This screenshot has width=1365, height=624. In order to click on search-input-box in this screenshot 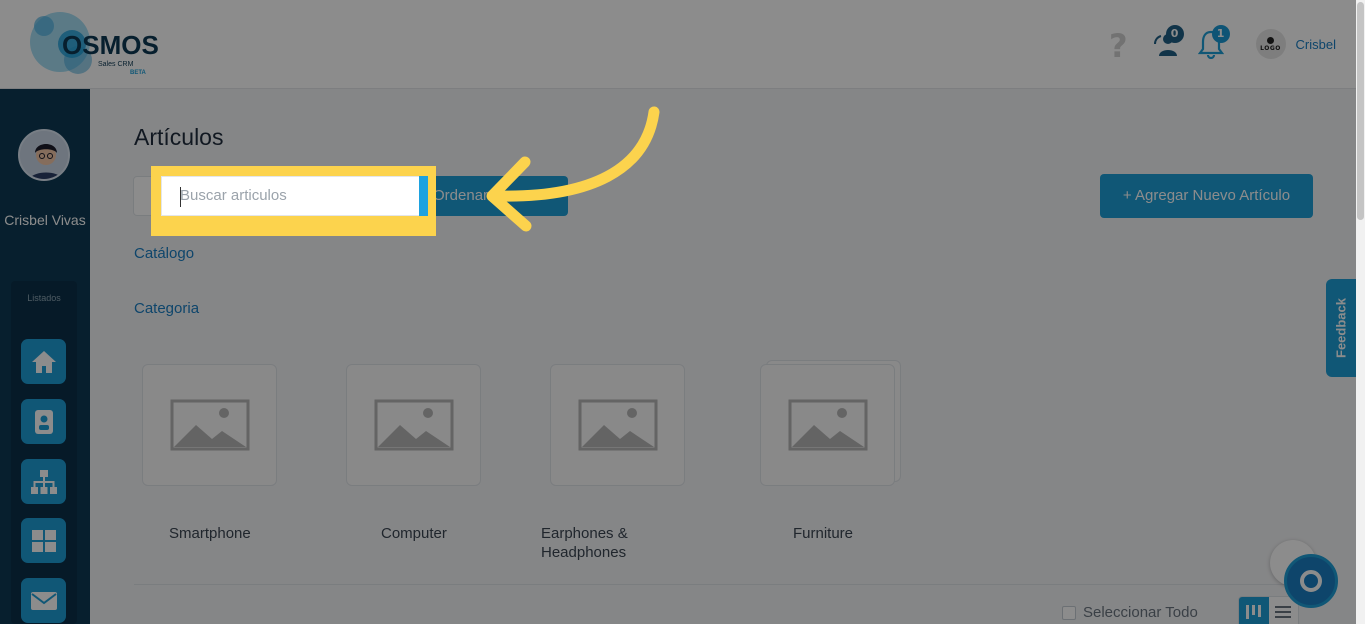, I will do `click(293, 196)`.